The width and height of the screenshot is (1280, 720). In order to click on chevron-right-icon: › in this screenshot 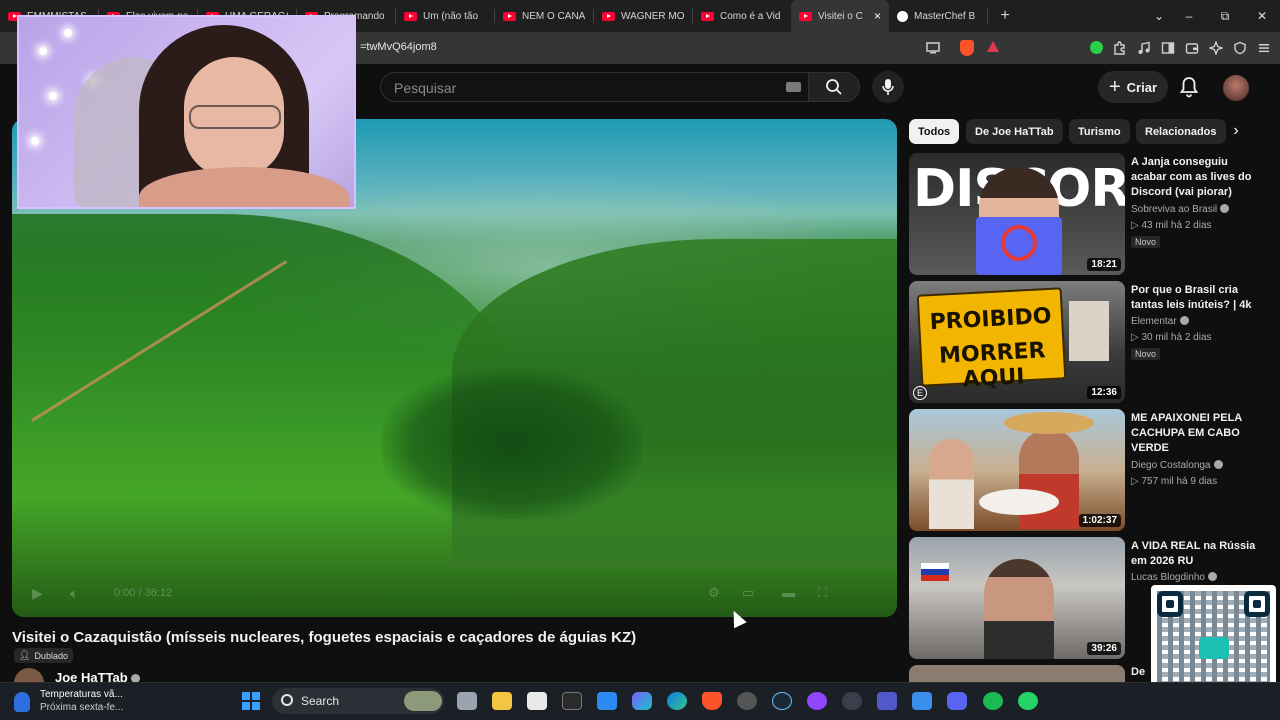, I will do `click(1236, 131)`.